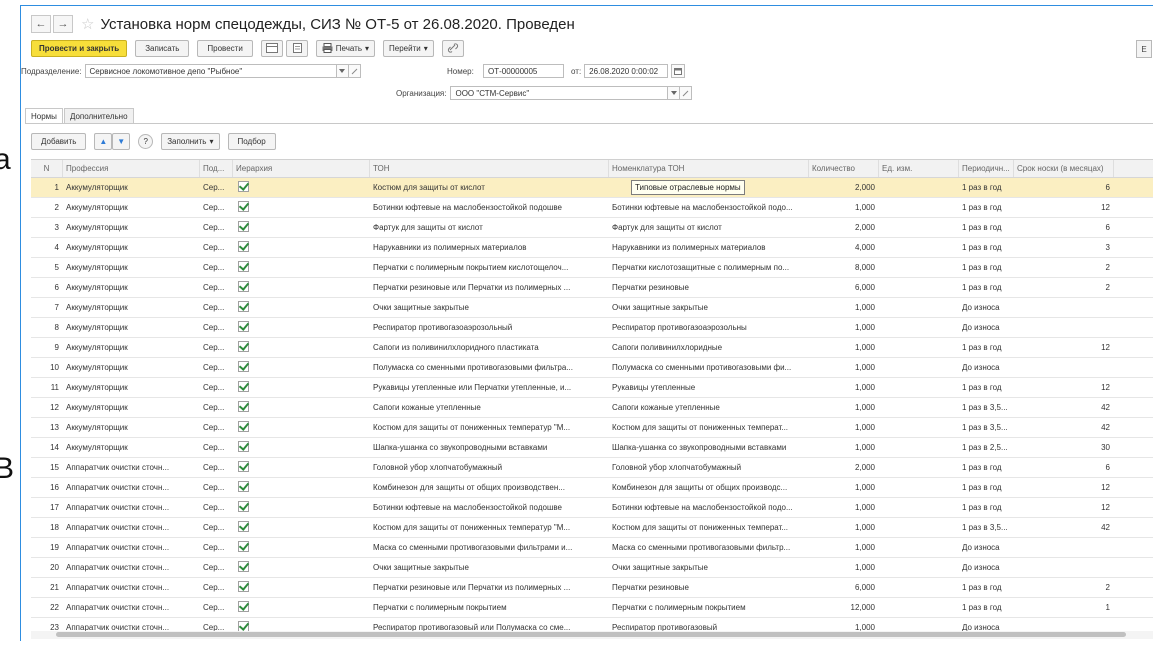  What do you see at coordinates (678, 71) in the screenshot?
I see `date-picker-button` at bounding box center [678, 71].